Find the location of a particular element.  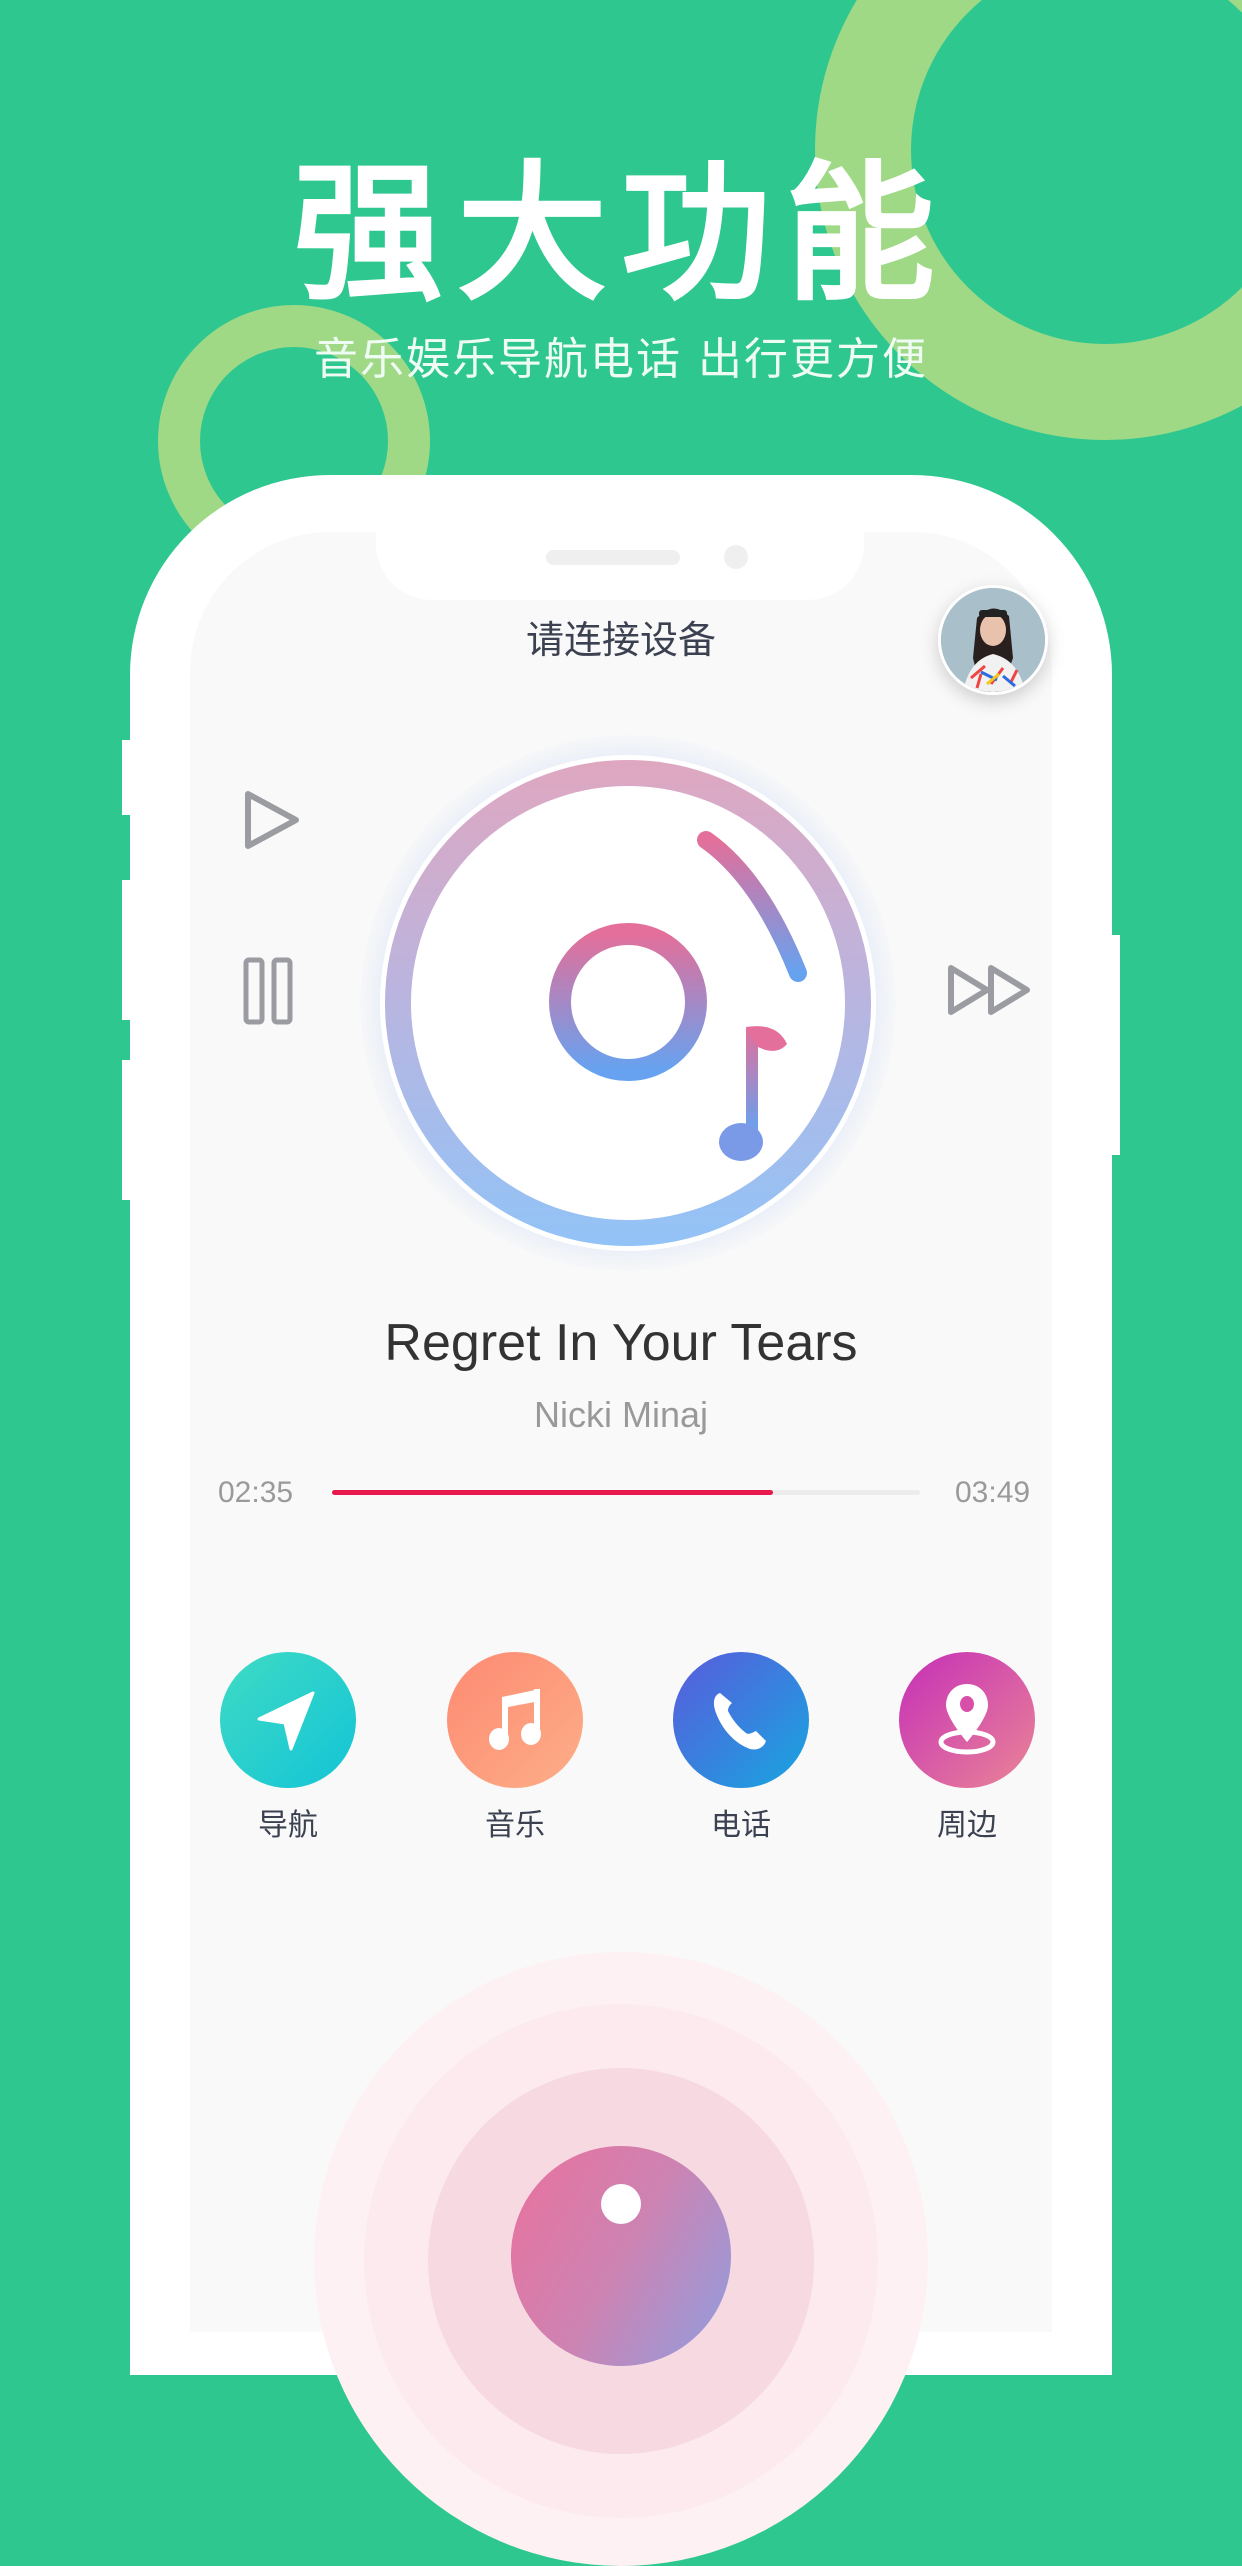

song-title: Regret In Your Tears is located at coordinates (621, 1343).